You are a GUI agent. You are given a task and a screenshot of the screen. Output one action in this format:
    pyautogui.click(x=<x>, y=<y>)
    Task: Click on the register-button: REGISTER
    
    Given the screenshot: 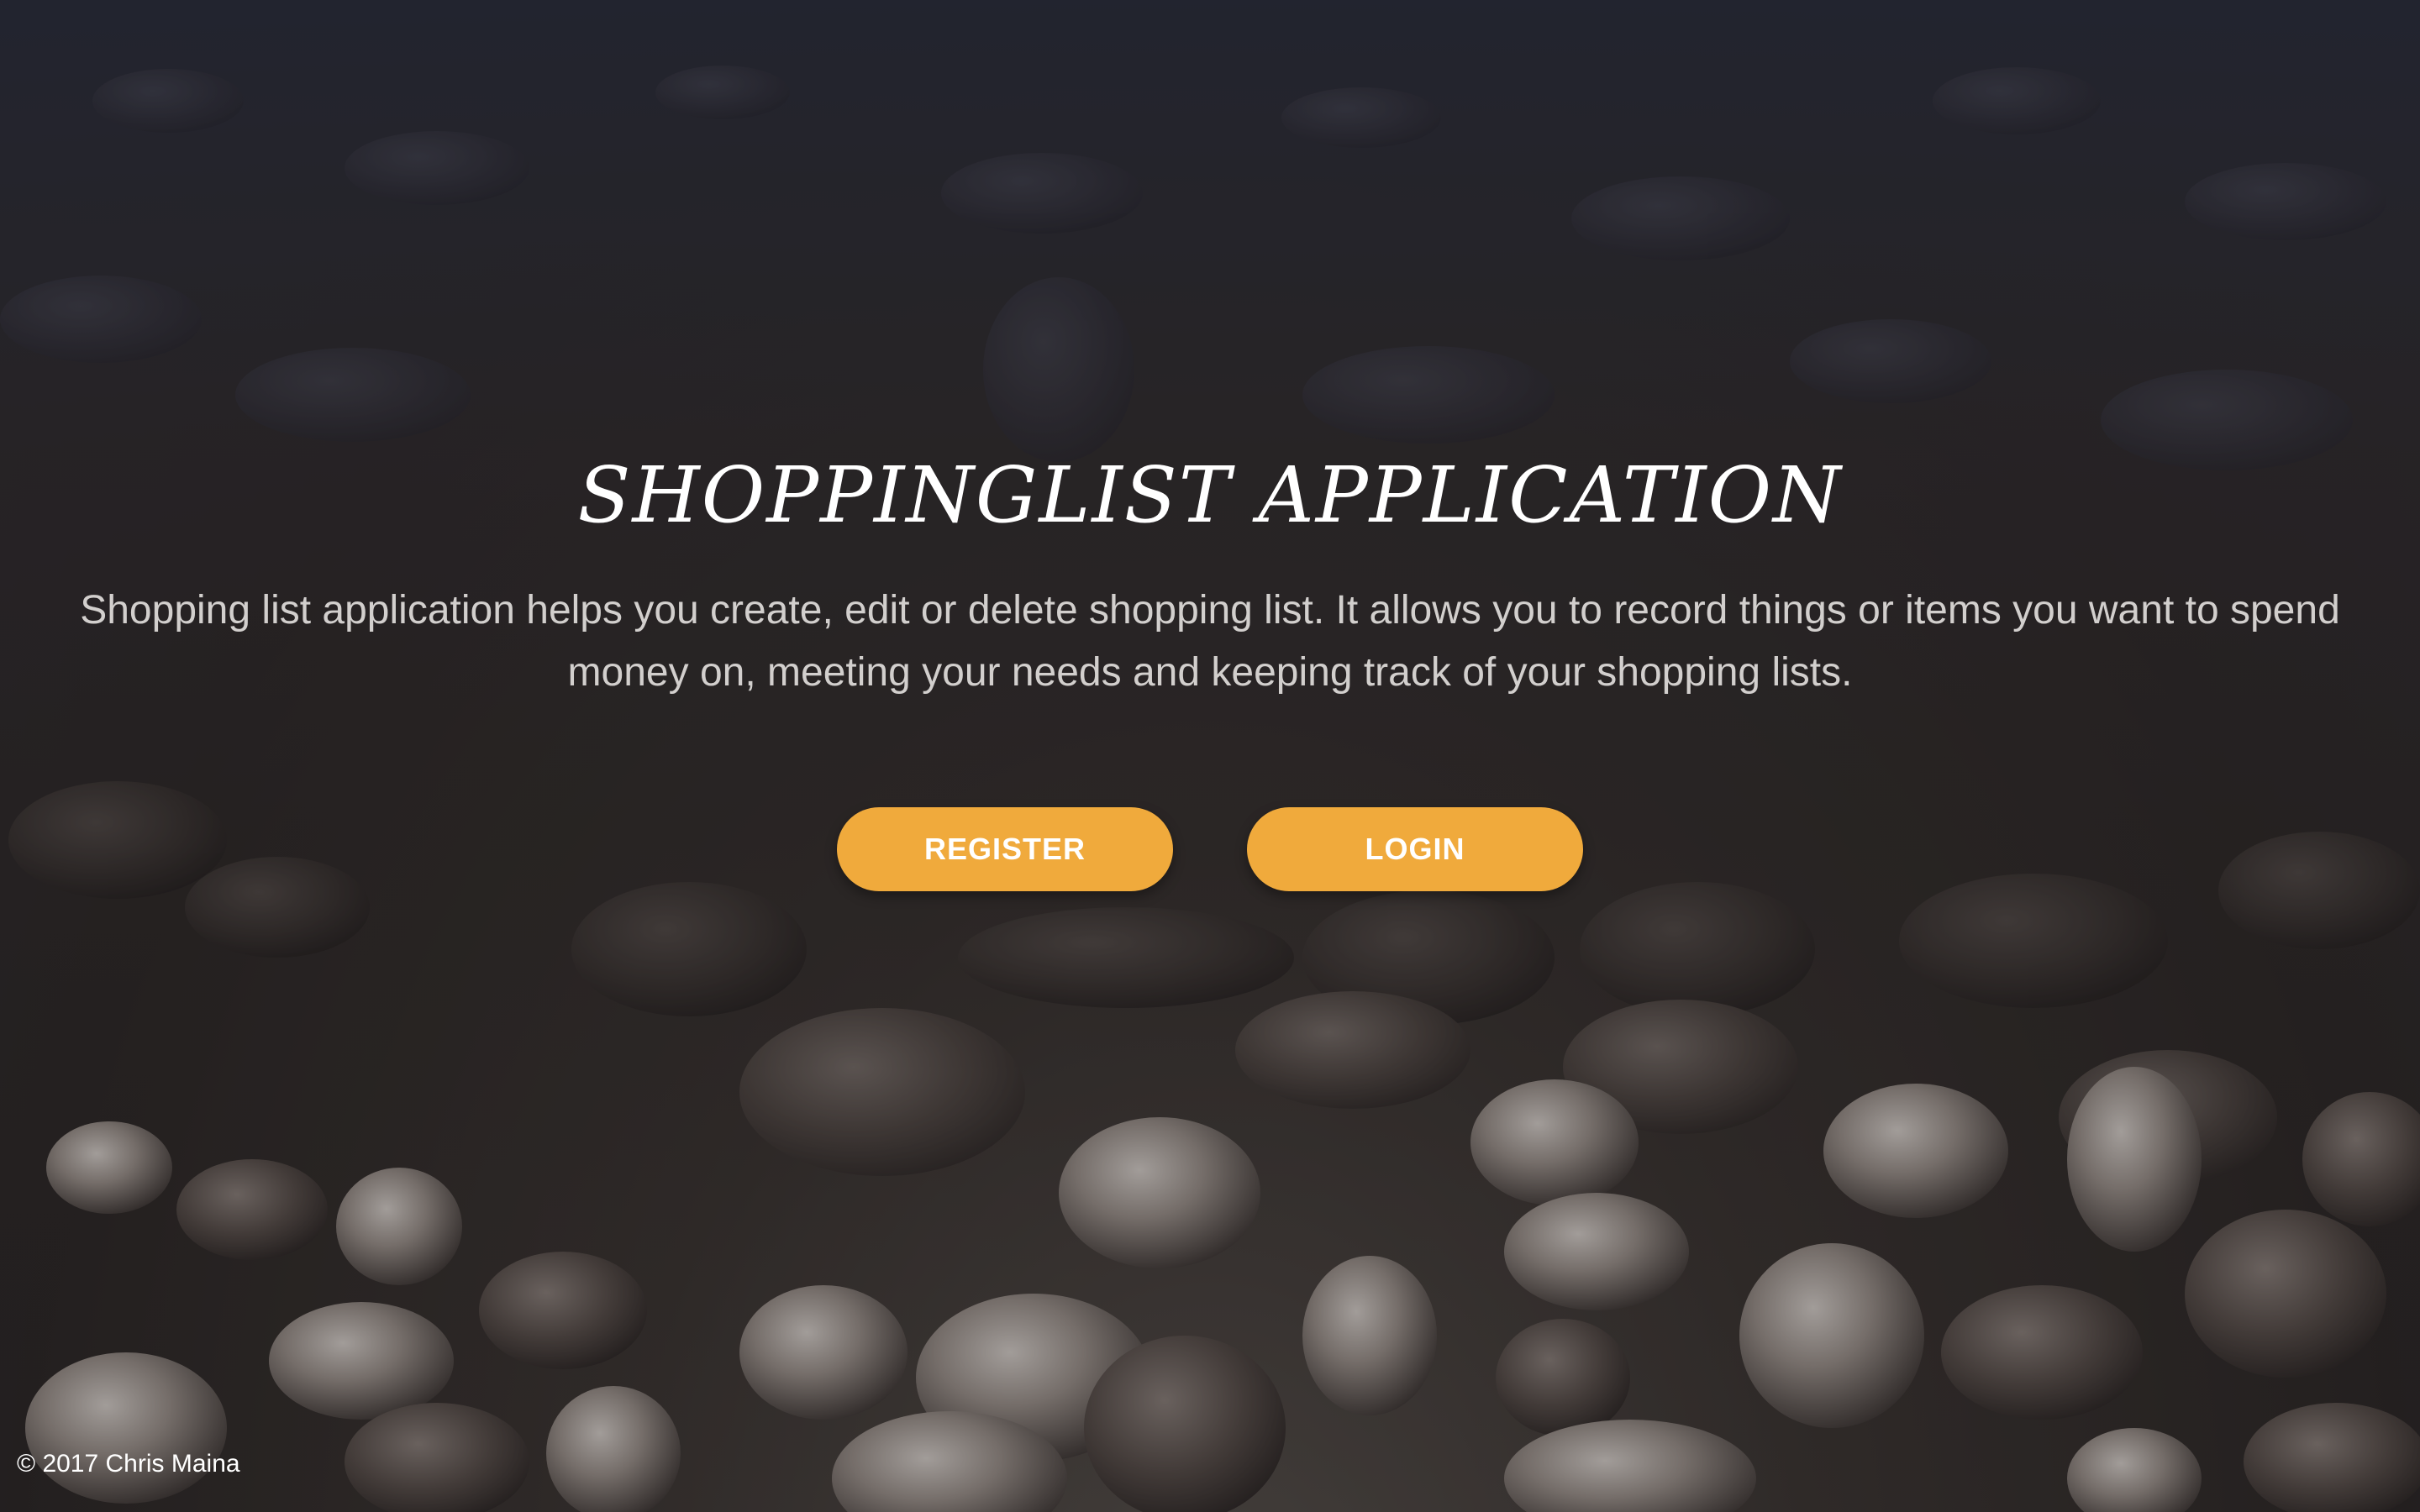 What is the action you would take?
    pyautogui.click(x=1005, y=849)
    